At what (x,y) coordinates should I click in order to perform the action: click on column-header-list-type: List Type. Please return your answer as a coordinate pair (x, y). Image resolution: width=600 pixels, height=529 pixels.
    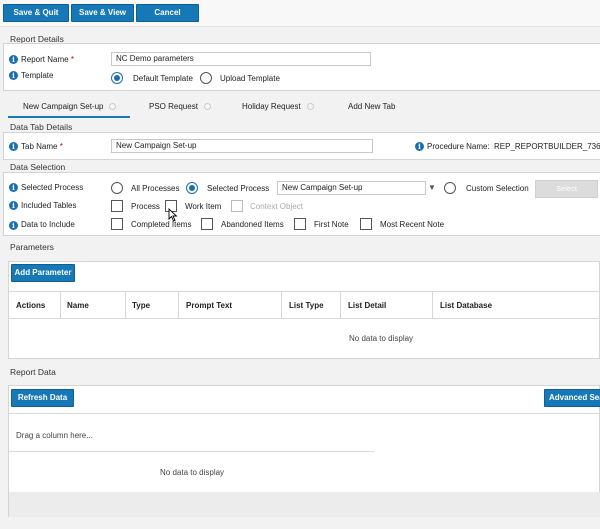
    Looking at the image, I should click on (306, 305).